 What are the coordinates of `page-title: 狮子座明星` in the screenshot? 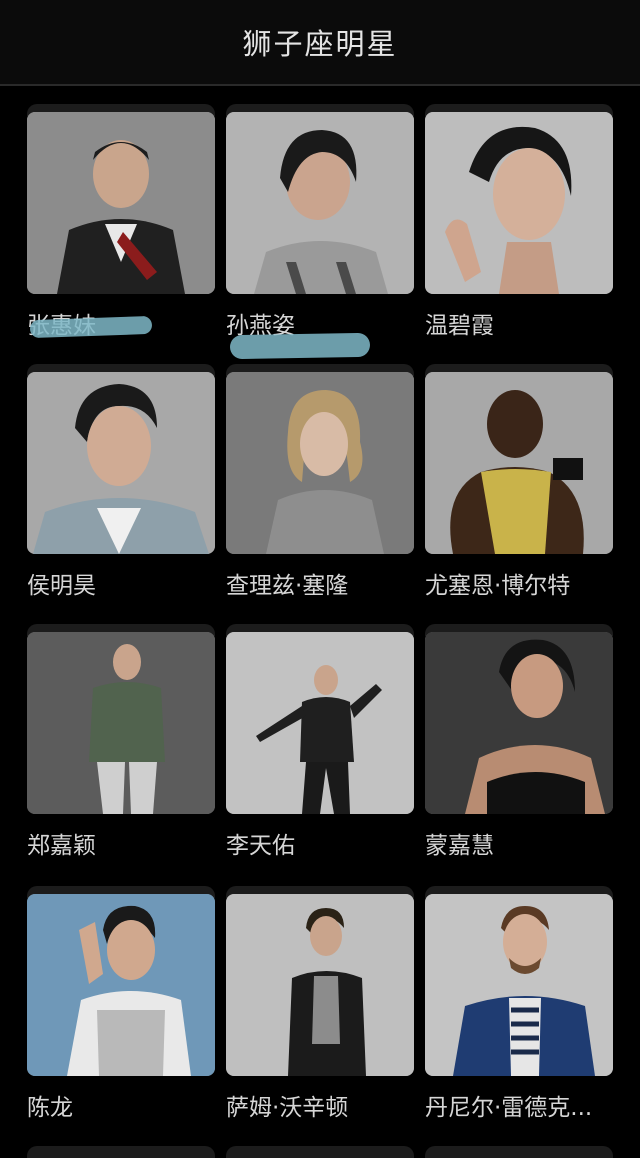 It's located at (320, 44).